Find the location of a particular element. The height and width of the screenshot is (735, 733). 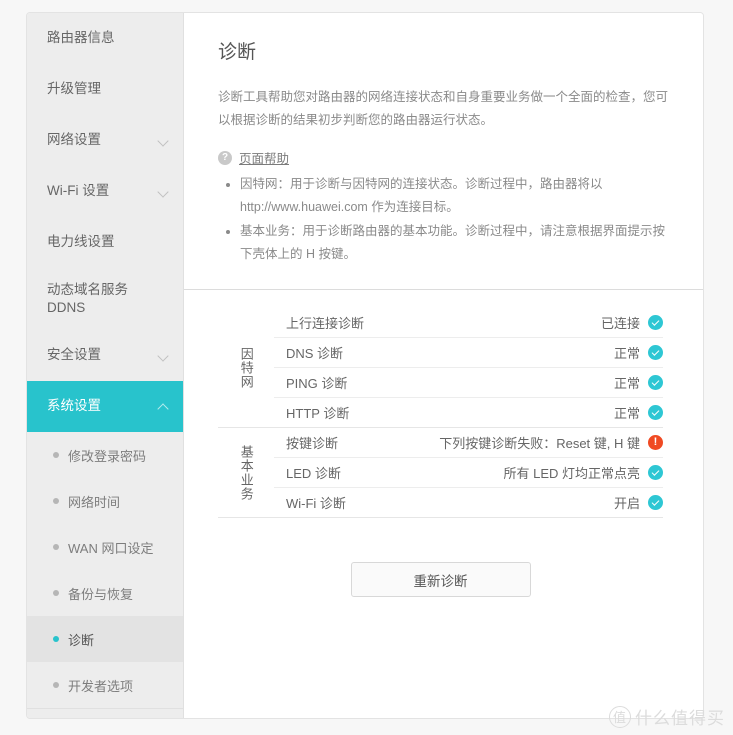

table-row: HTTP 诊断 正常 is located at coordinates (468, 412).